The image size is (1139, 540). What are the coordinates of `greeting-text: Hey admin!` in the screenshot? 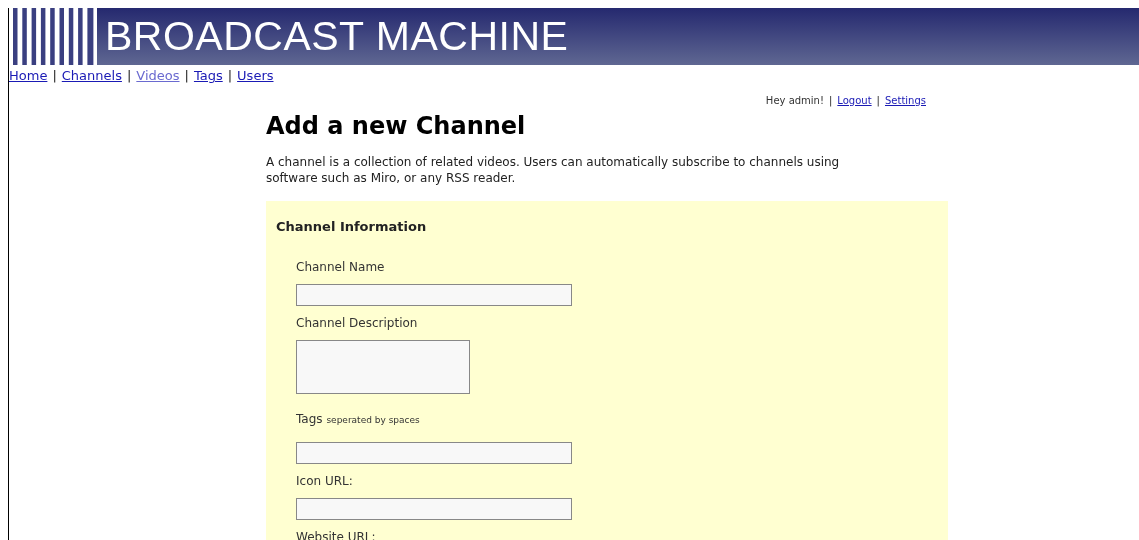 It's located at (794, 100).